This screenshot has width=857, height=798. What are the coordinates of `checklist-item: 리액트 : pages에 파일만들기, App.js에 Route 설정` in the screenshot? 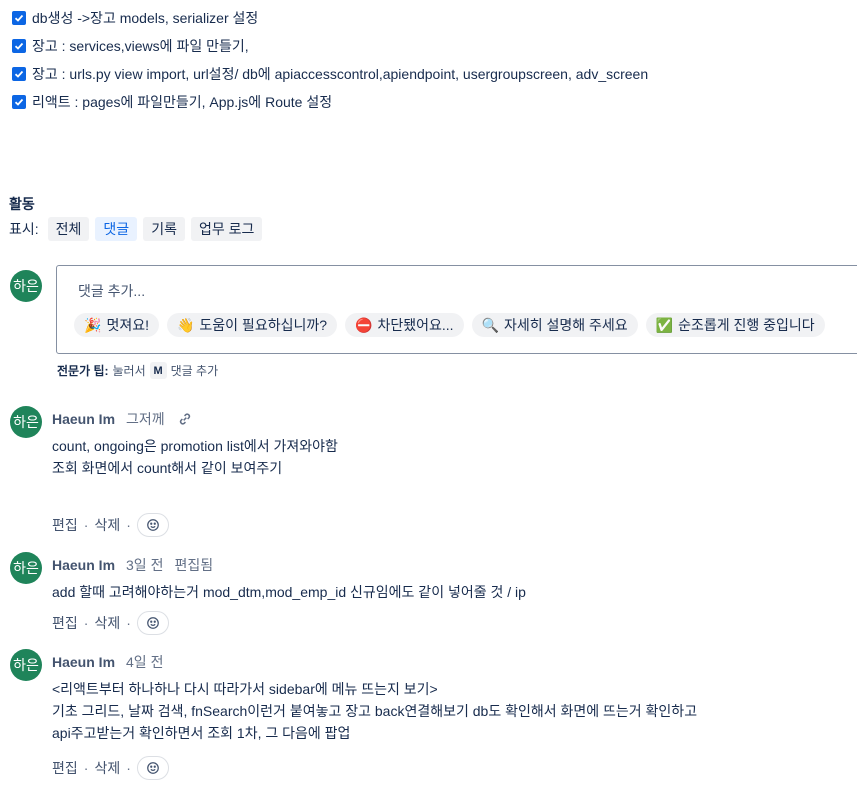 It's located at (330, 102).